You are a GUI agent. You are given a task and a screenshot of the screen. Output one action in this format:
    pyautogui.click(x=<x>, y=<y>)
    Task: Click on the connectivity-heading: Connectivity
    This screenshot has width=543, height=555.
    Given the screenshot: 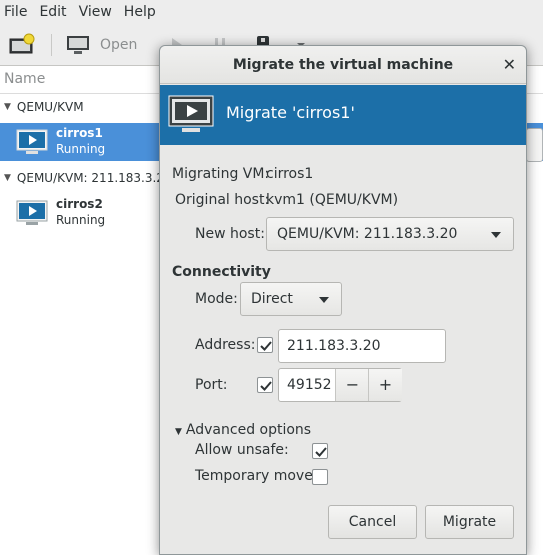 What is the action you would take?
    pyautogui.click(x=221, y=272)
    